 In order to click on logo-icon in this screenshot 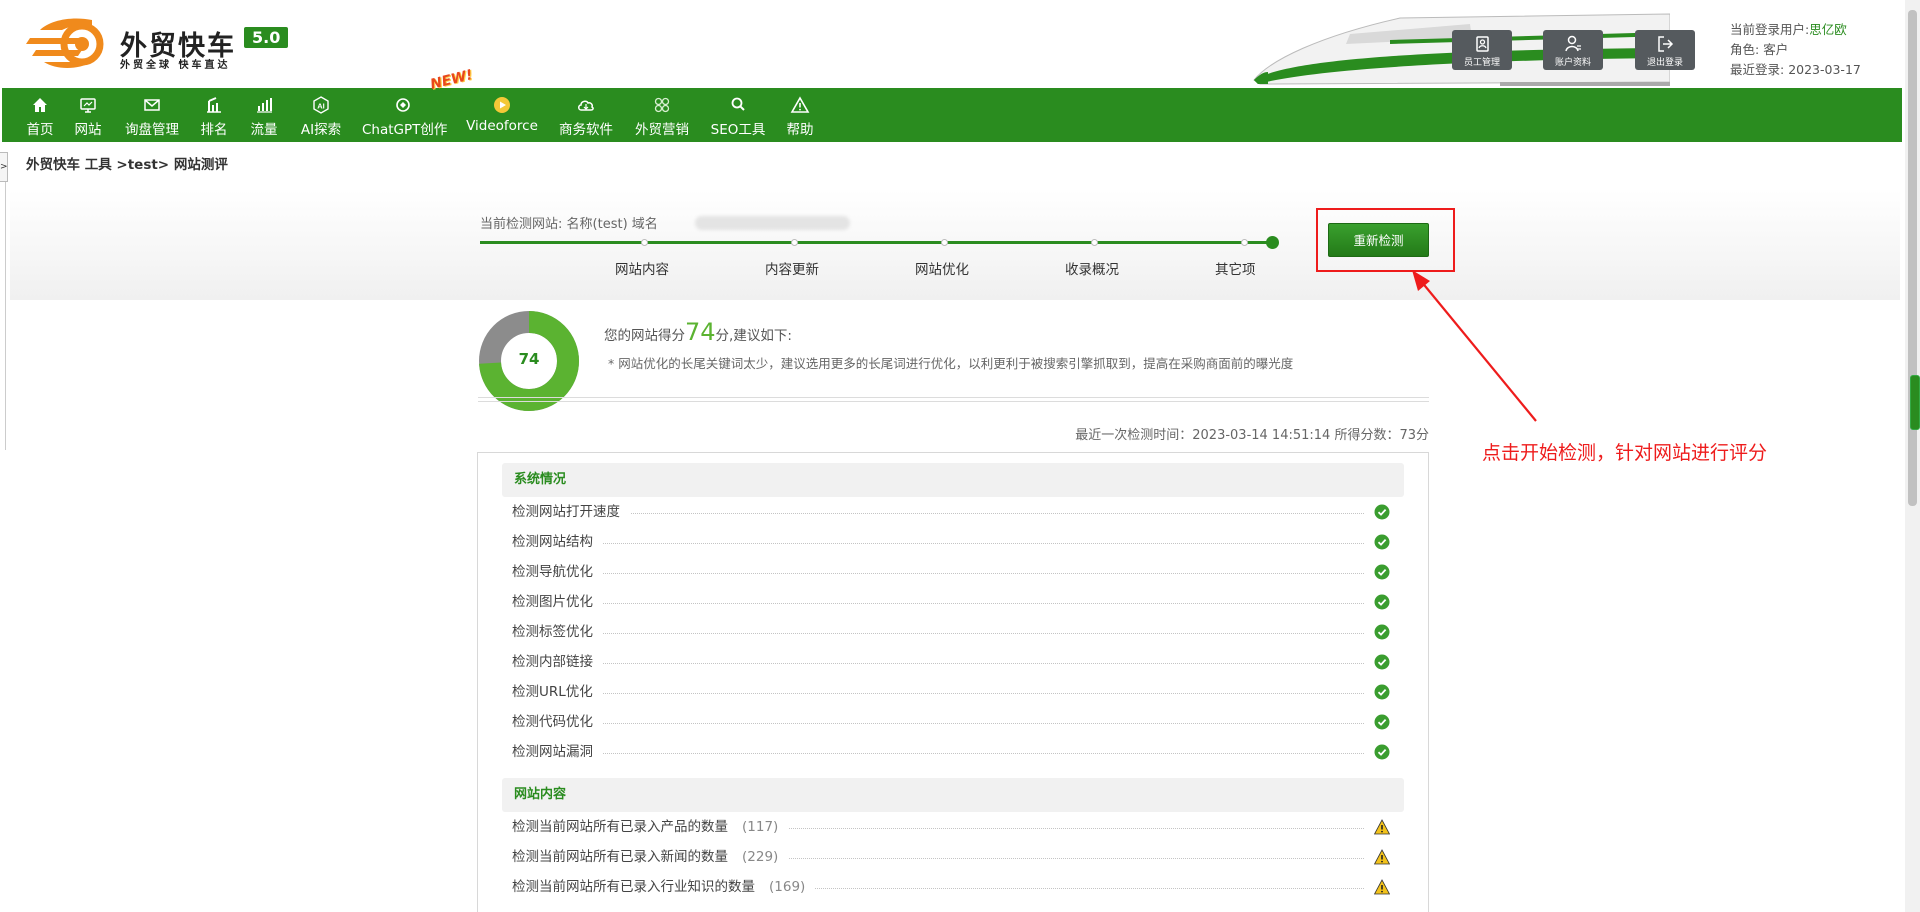, I will do `click(67, 43)`.